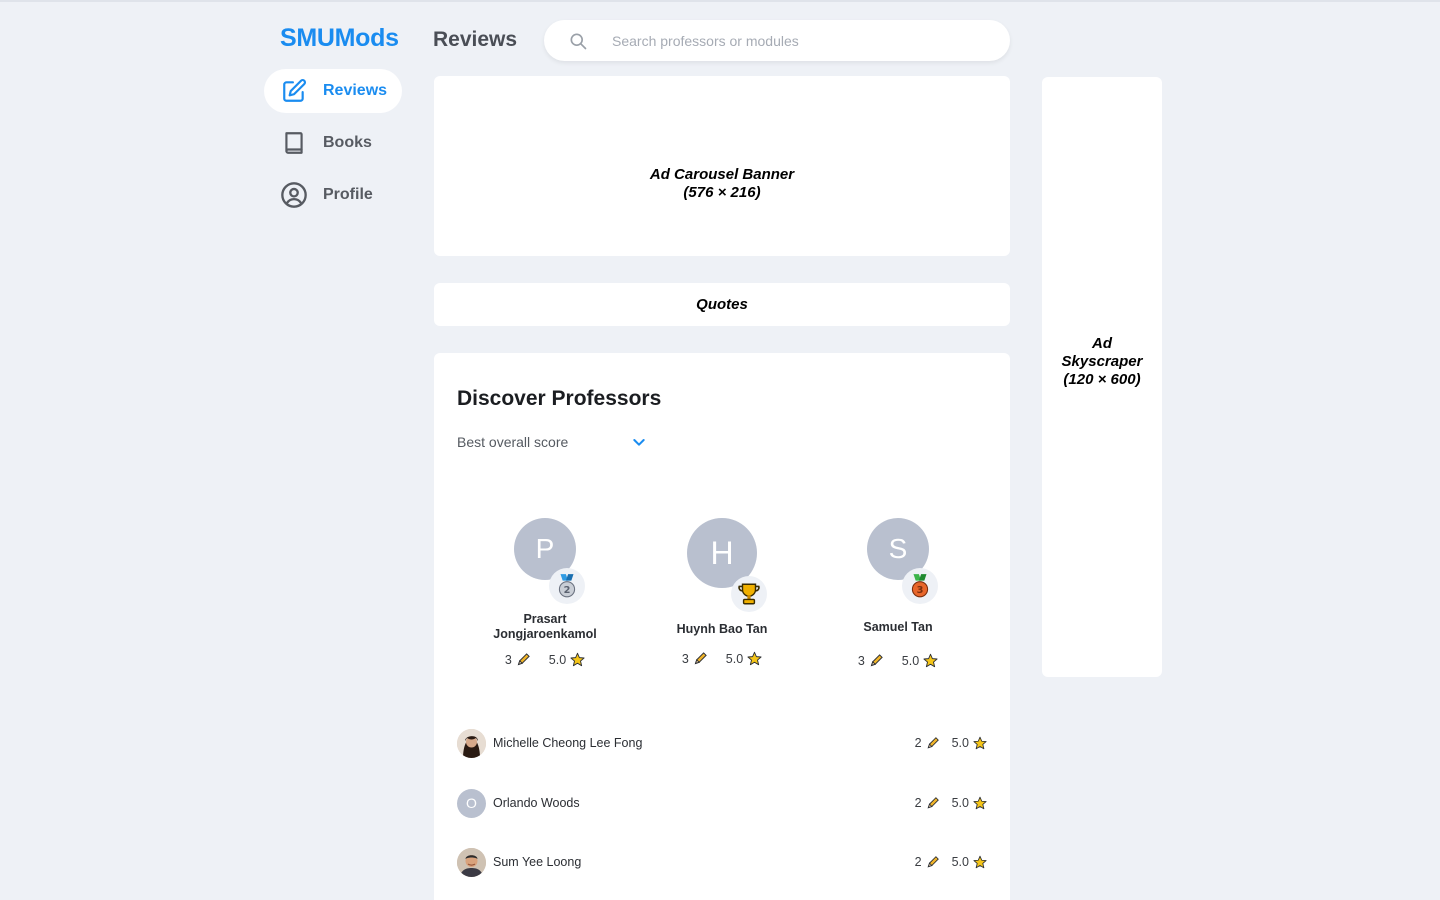 The image size is (1440, 900). I want to click on quotes-label: Quotes, so click(722, 304).